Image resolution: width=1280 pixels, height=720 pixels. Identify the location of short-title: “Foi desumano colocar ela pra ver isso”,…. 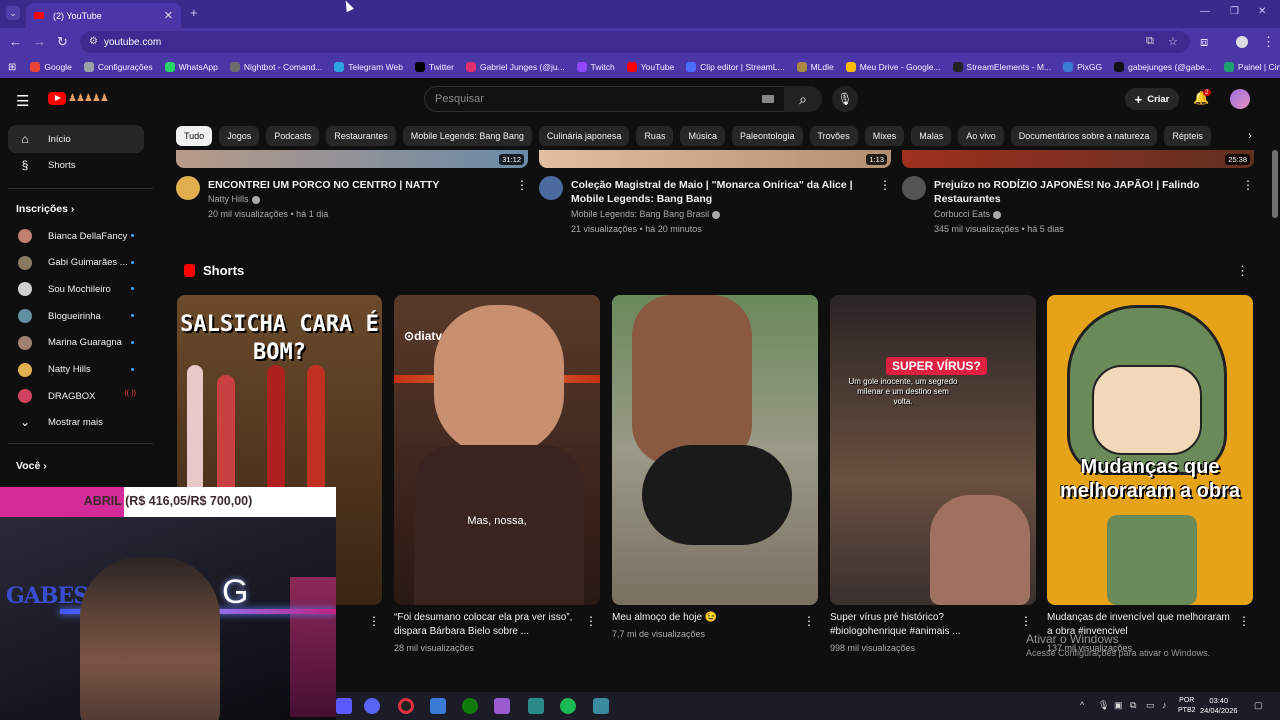
(486, 625).